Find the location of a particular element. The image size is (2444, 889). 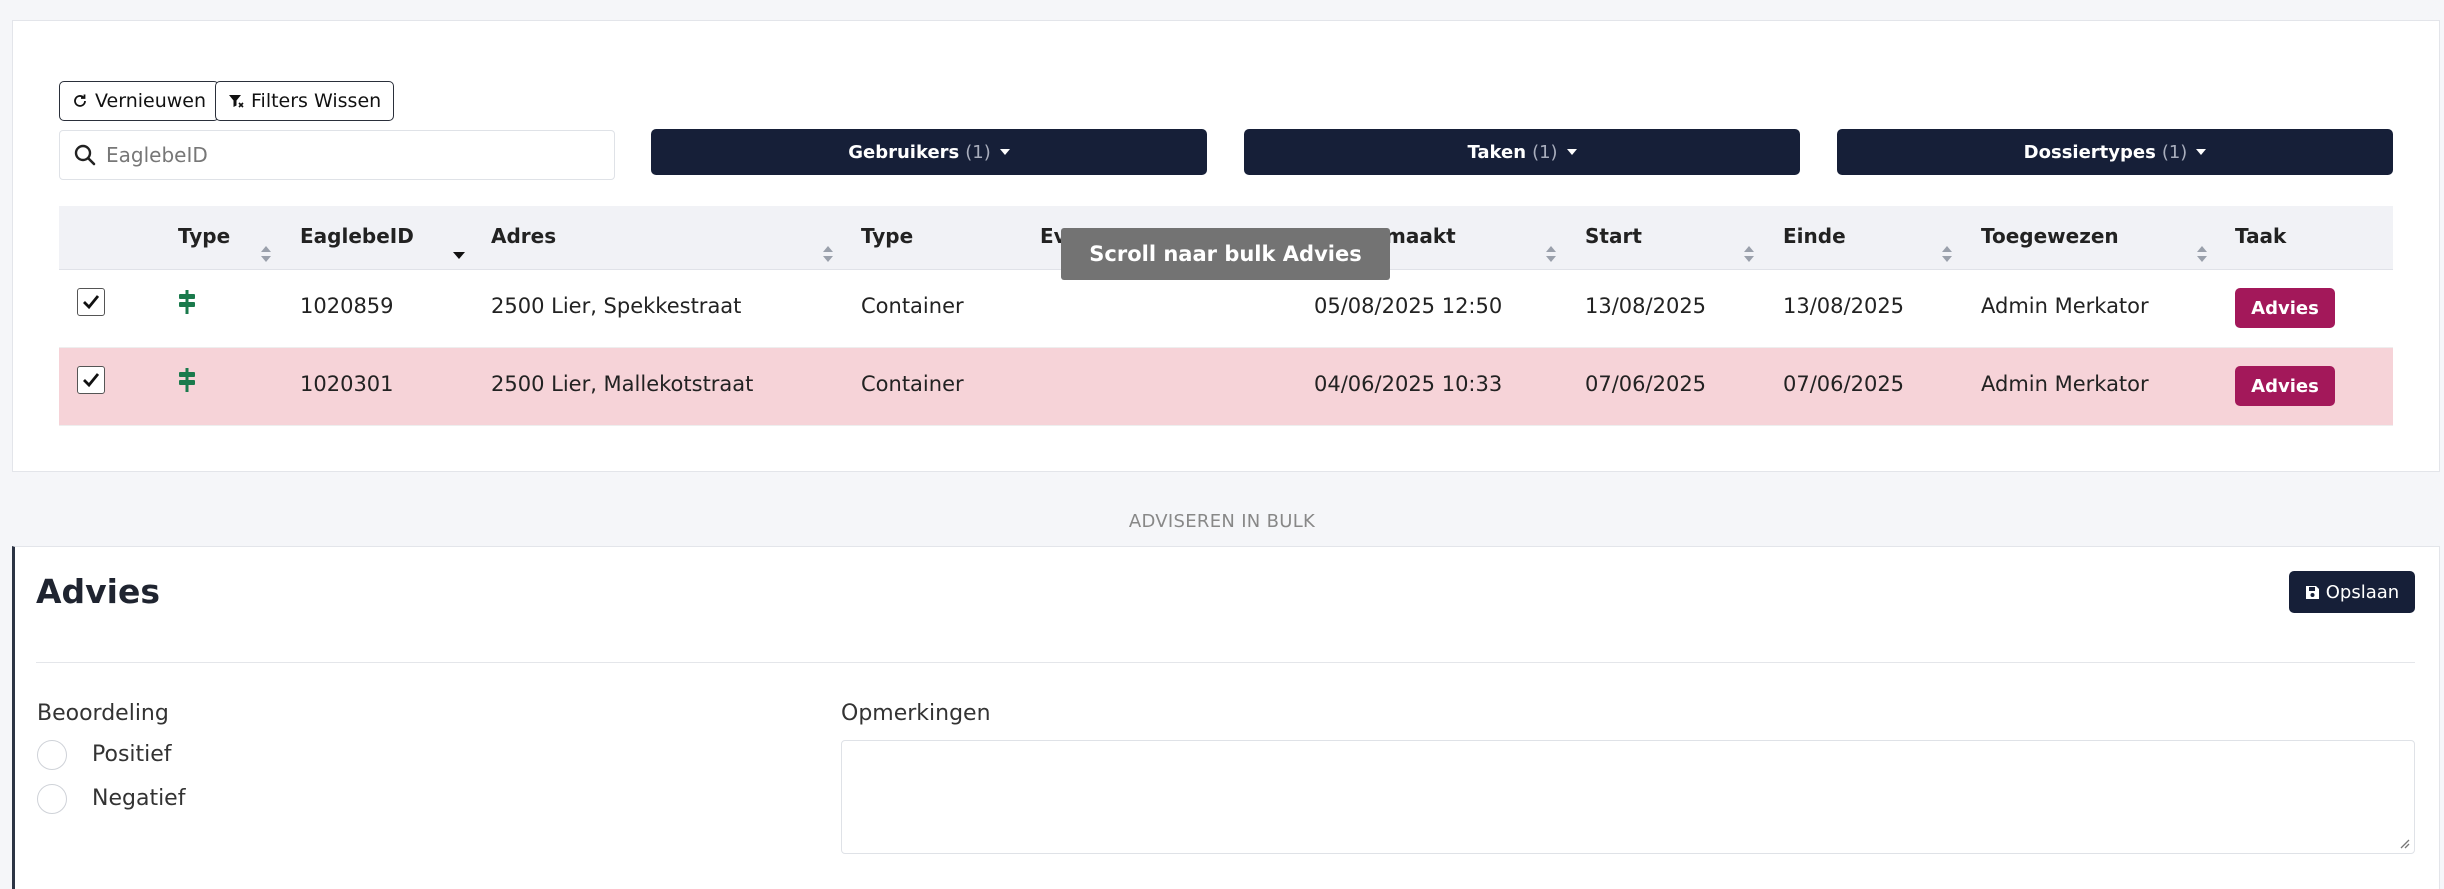

refresh-icon is located at coordinates (80, 100).